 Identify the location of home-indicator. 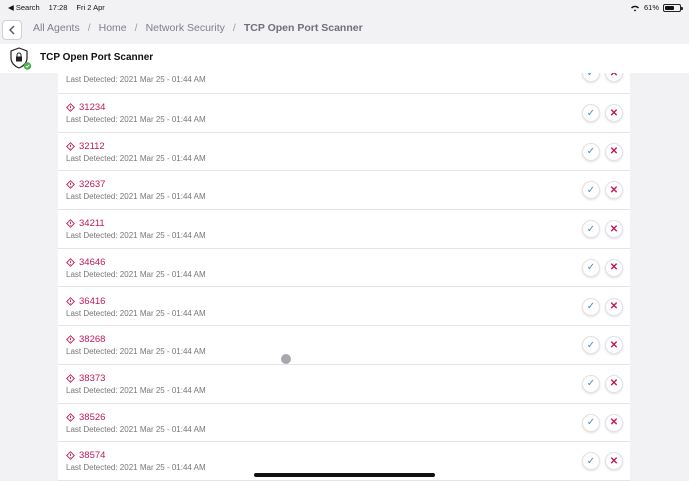
(344, 475).